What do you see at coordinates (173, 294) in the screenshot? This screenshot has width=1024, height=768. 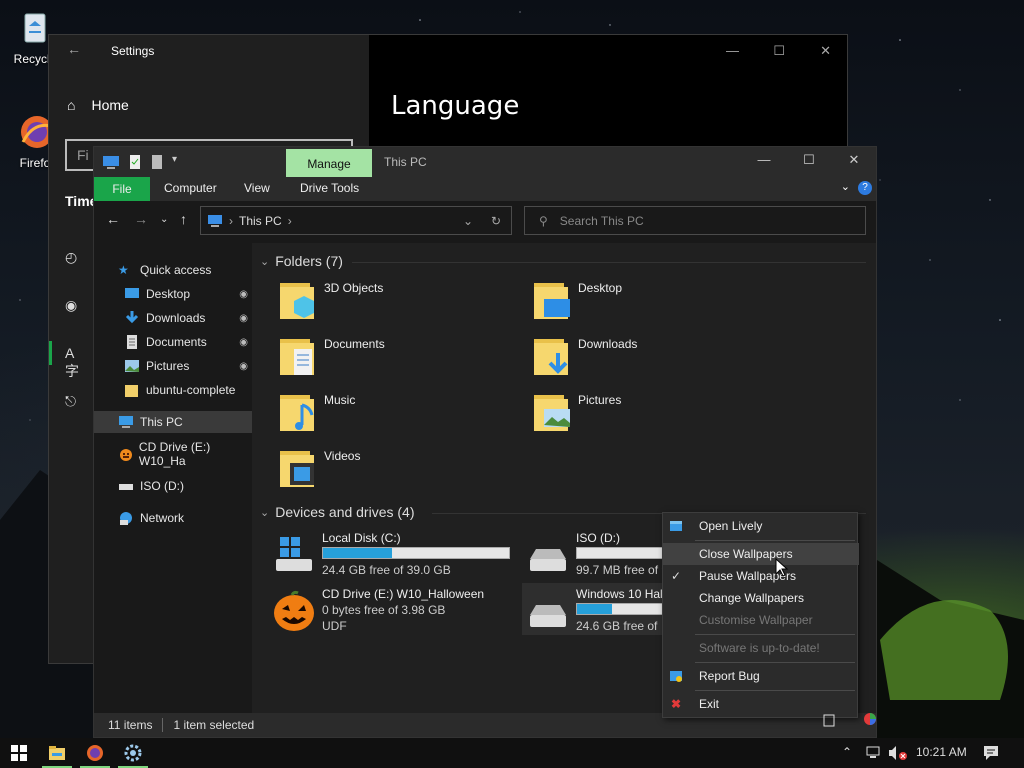 I see `sidebar-item-desktop: Desktop ◉` at bounding box center [173, 294].